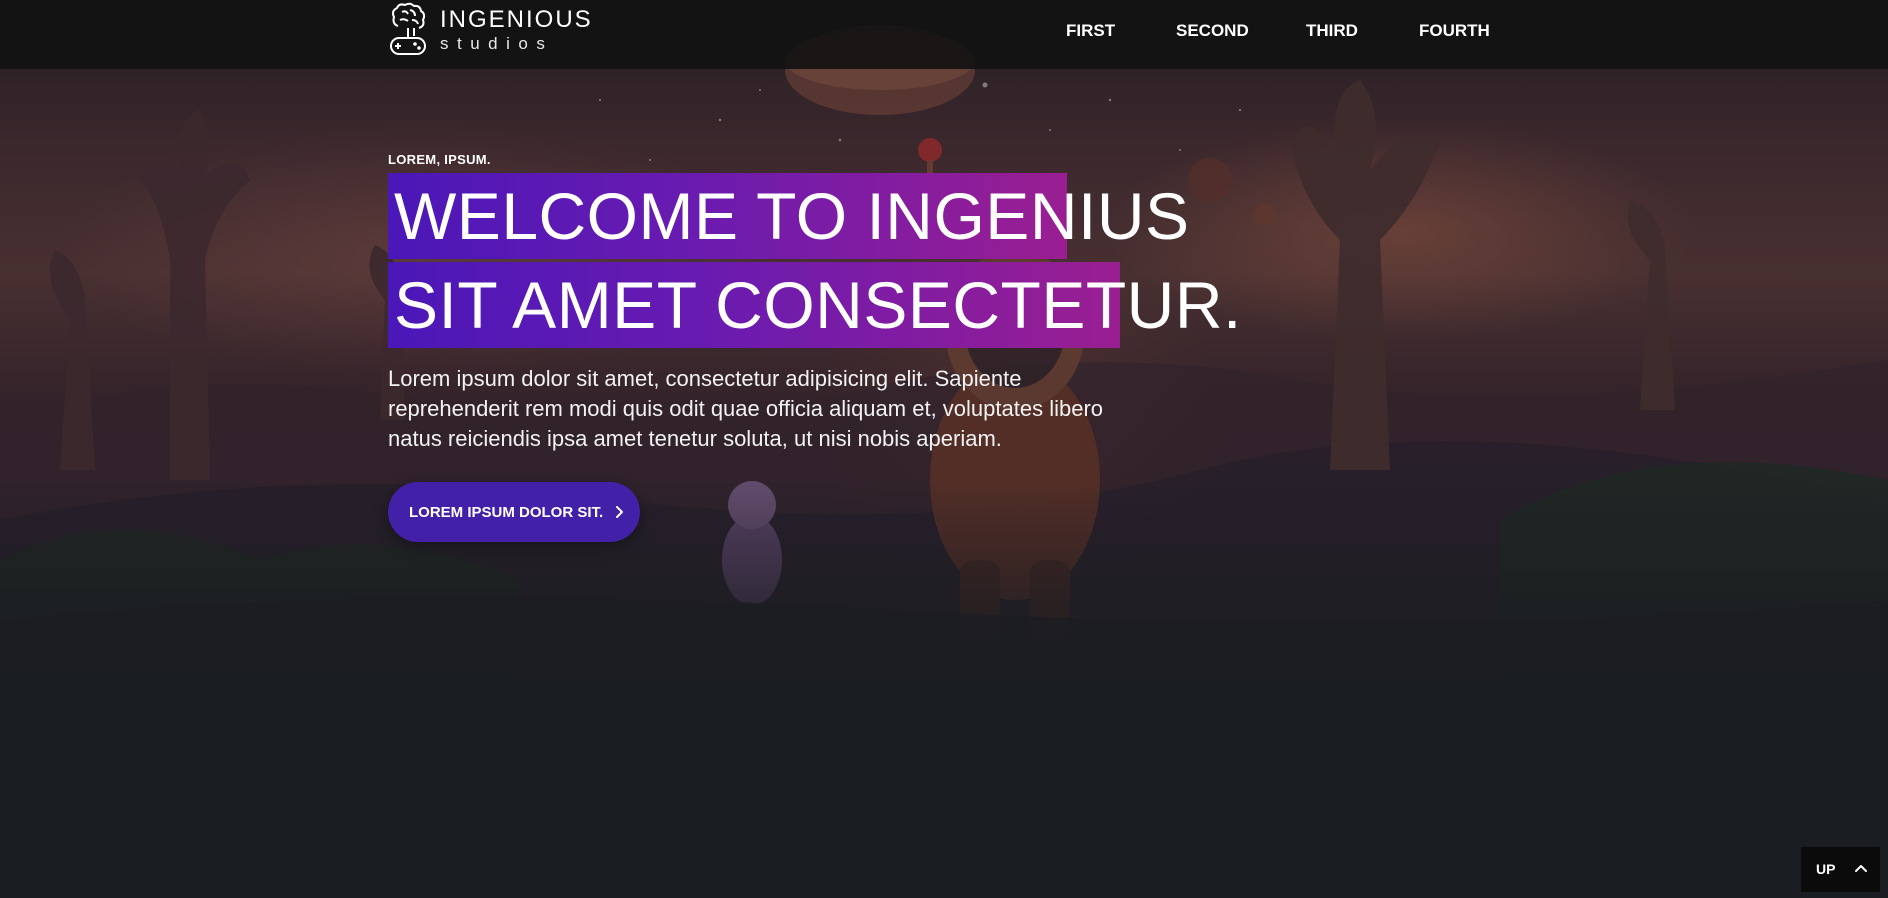 The width and height of the screenshot is (1888, 898). I want to click on brand-tagline: studios, so click(497, 43).